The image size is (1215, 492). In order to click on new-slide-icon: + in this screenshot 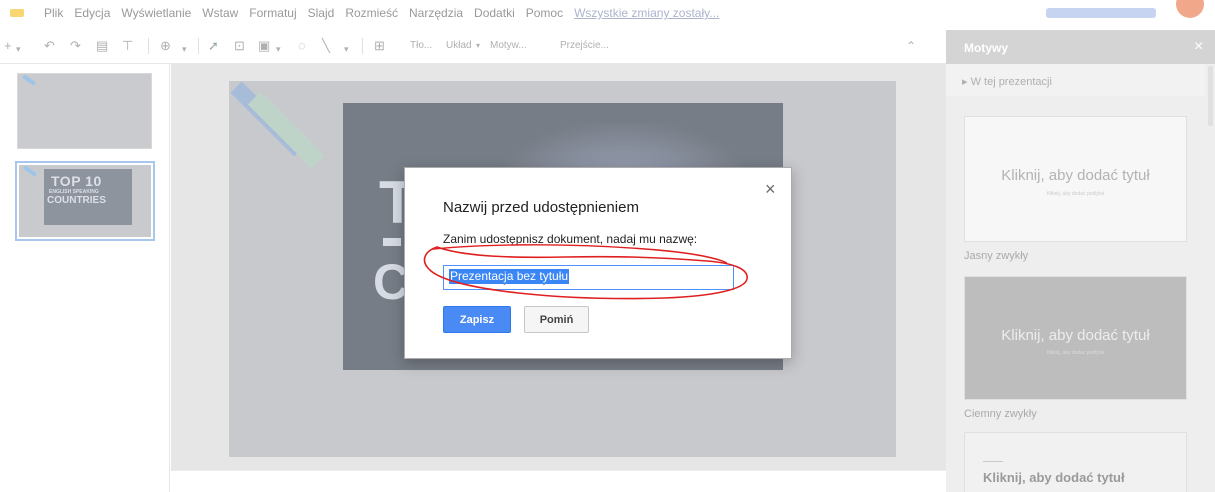, I will do `click(8, 46)`.